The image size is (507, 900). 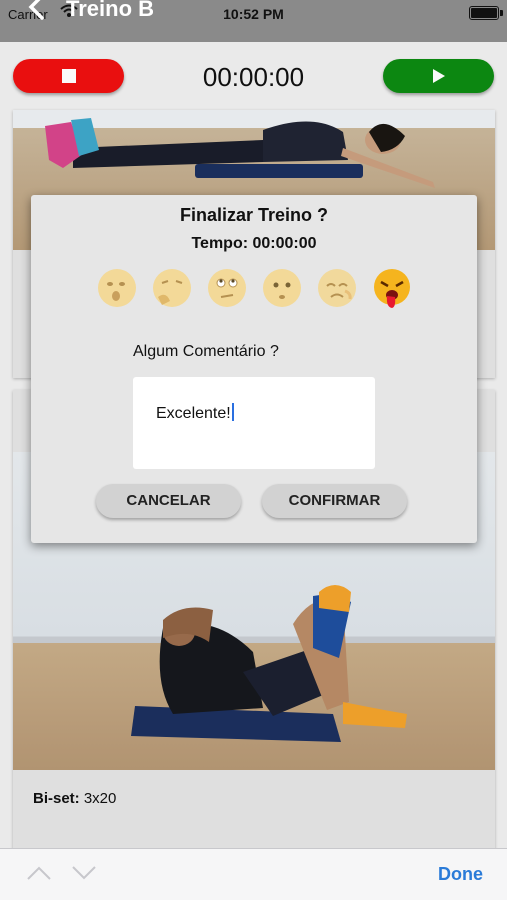 I want to click on rating-selector, so click(x=257, y=289).